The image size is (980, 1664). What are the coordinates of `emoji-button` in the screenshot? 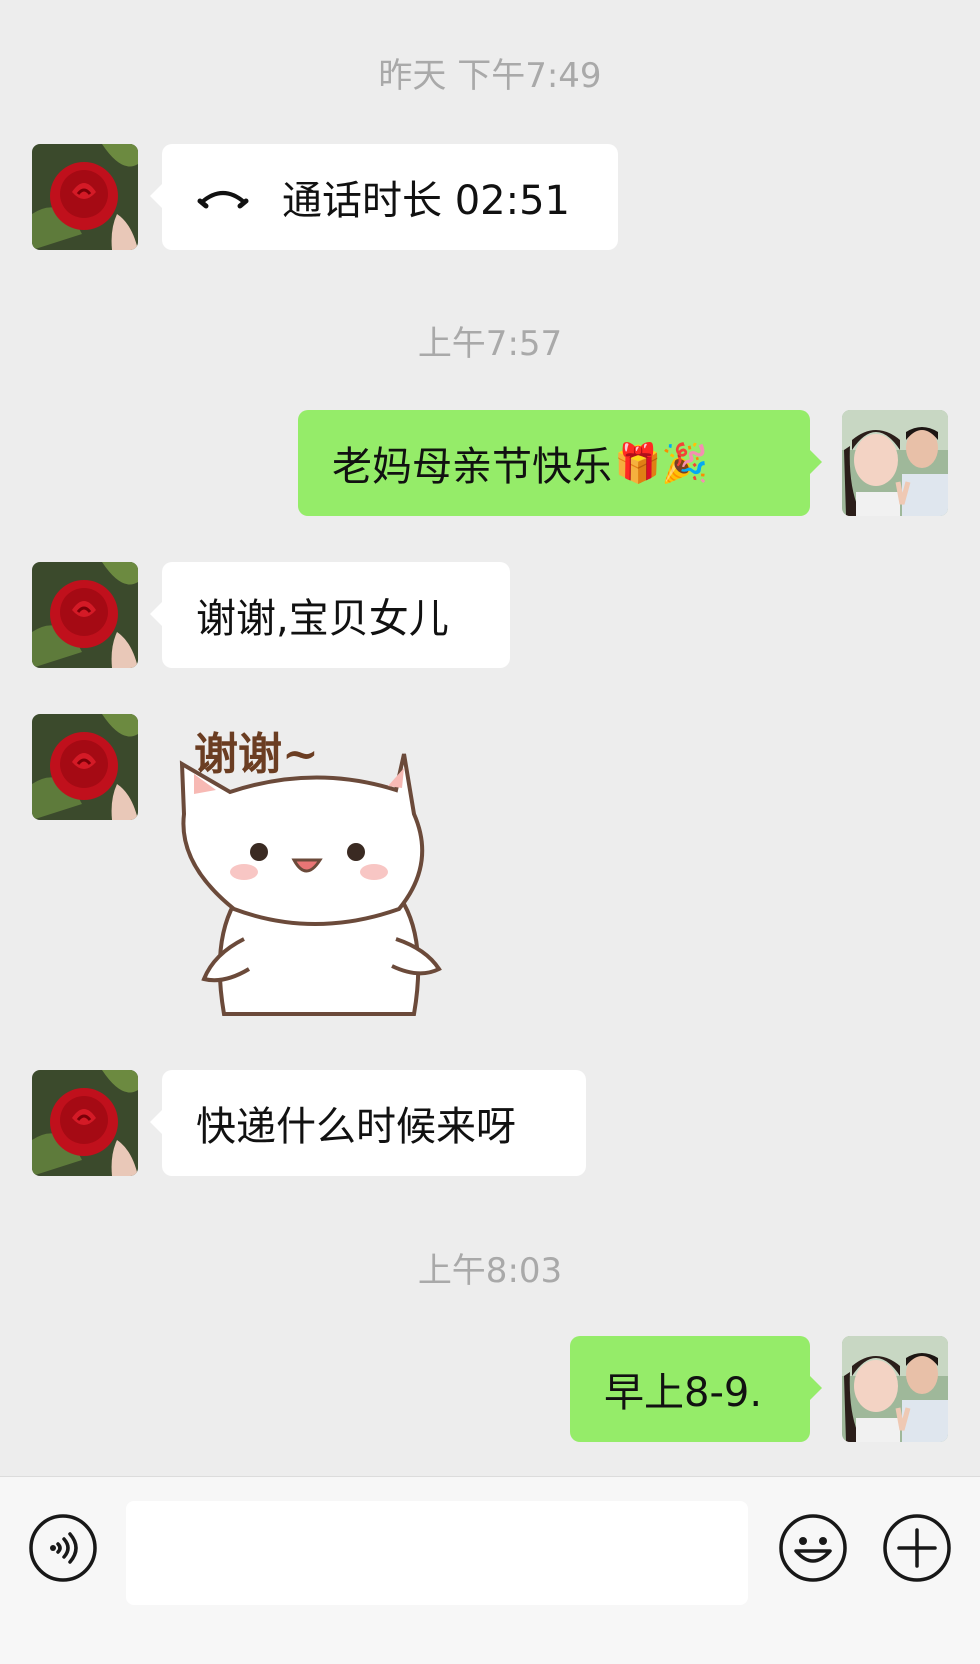 It's located at (813, 1548).